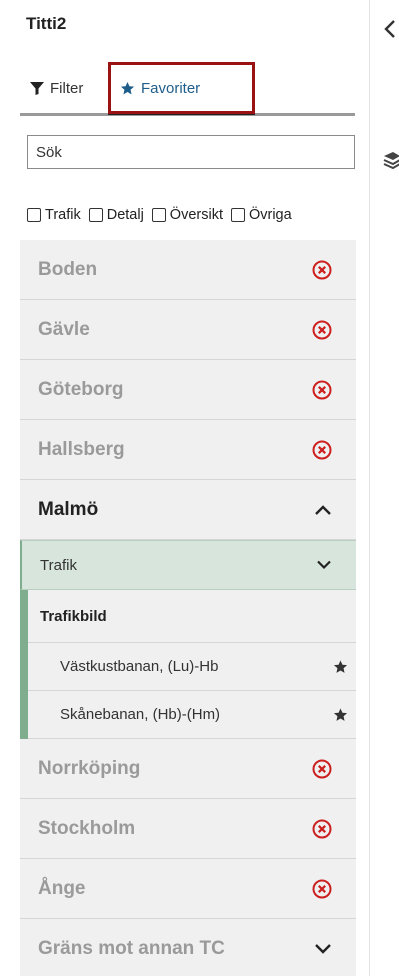 The width and height of the screenshot is (399, 976). Describe the element at coordinates (46, 23) in the screenshot. I see `app-title: Titti2` at that location.